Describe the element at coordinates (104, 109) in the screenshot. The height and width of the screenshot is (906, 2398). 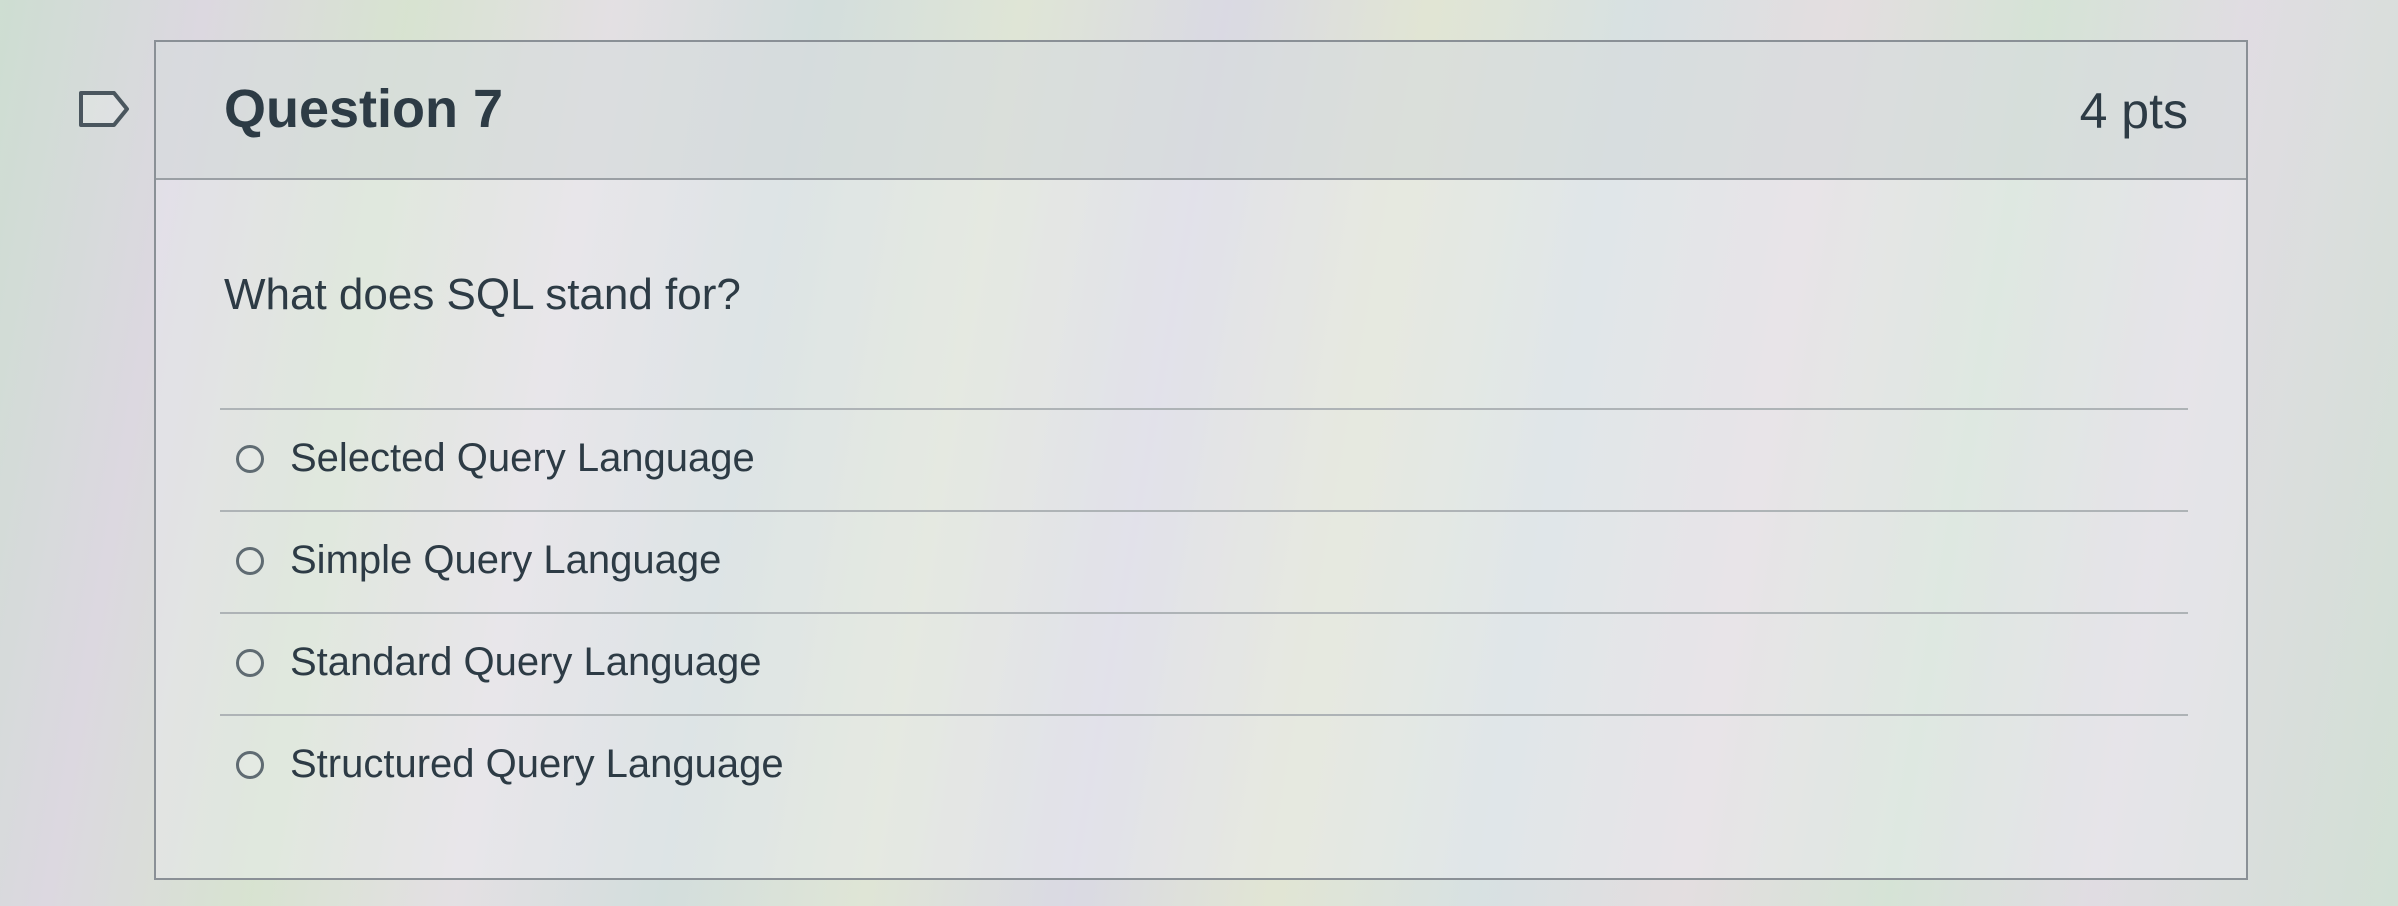
I see `bookmark-flag-icon` at that location.